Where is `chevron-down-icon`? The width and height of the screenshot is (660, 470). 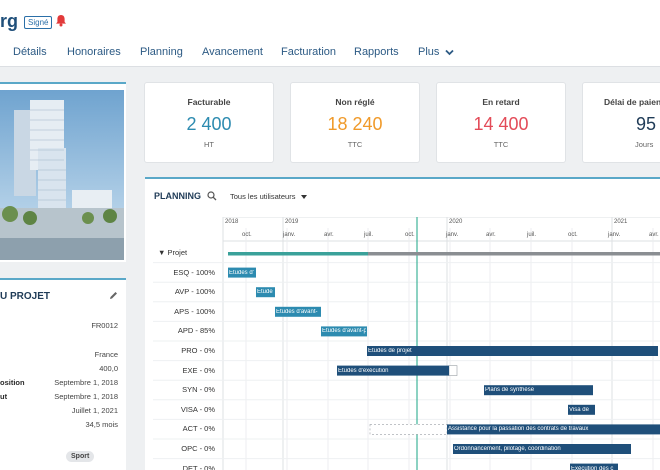
chevron-down-icon is located at coordinates (450, 52).